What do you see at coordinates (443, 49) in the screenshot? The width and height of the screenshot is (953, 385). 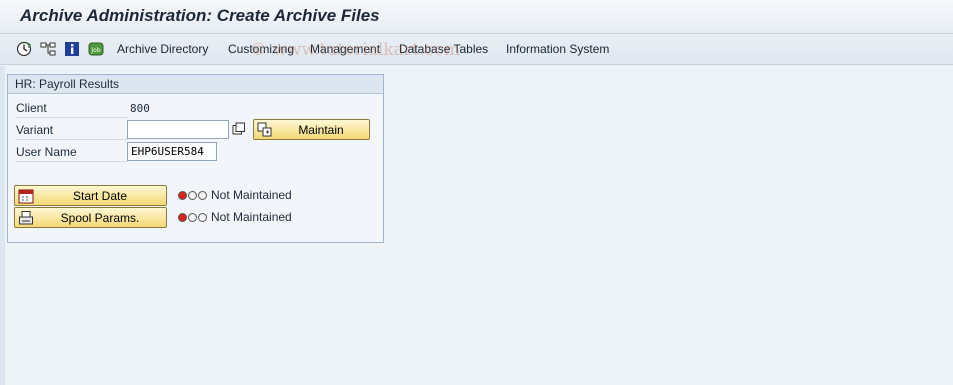 I see `menu-database-tables: Database Tables` at bounding box center [443, 49].